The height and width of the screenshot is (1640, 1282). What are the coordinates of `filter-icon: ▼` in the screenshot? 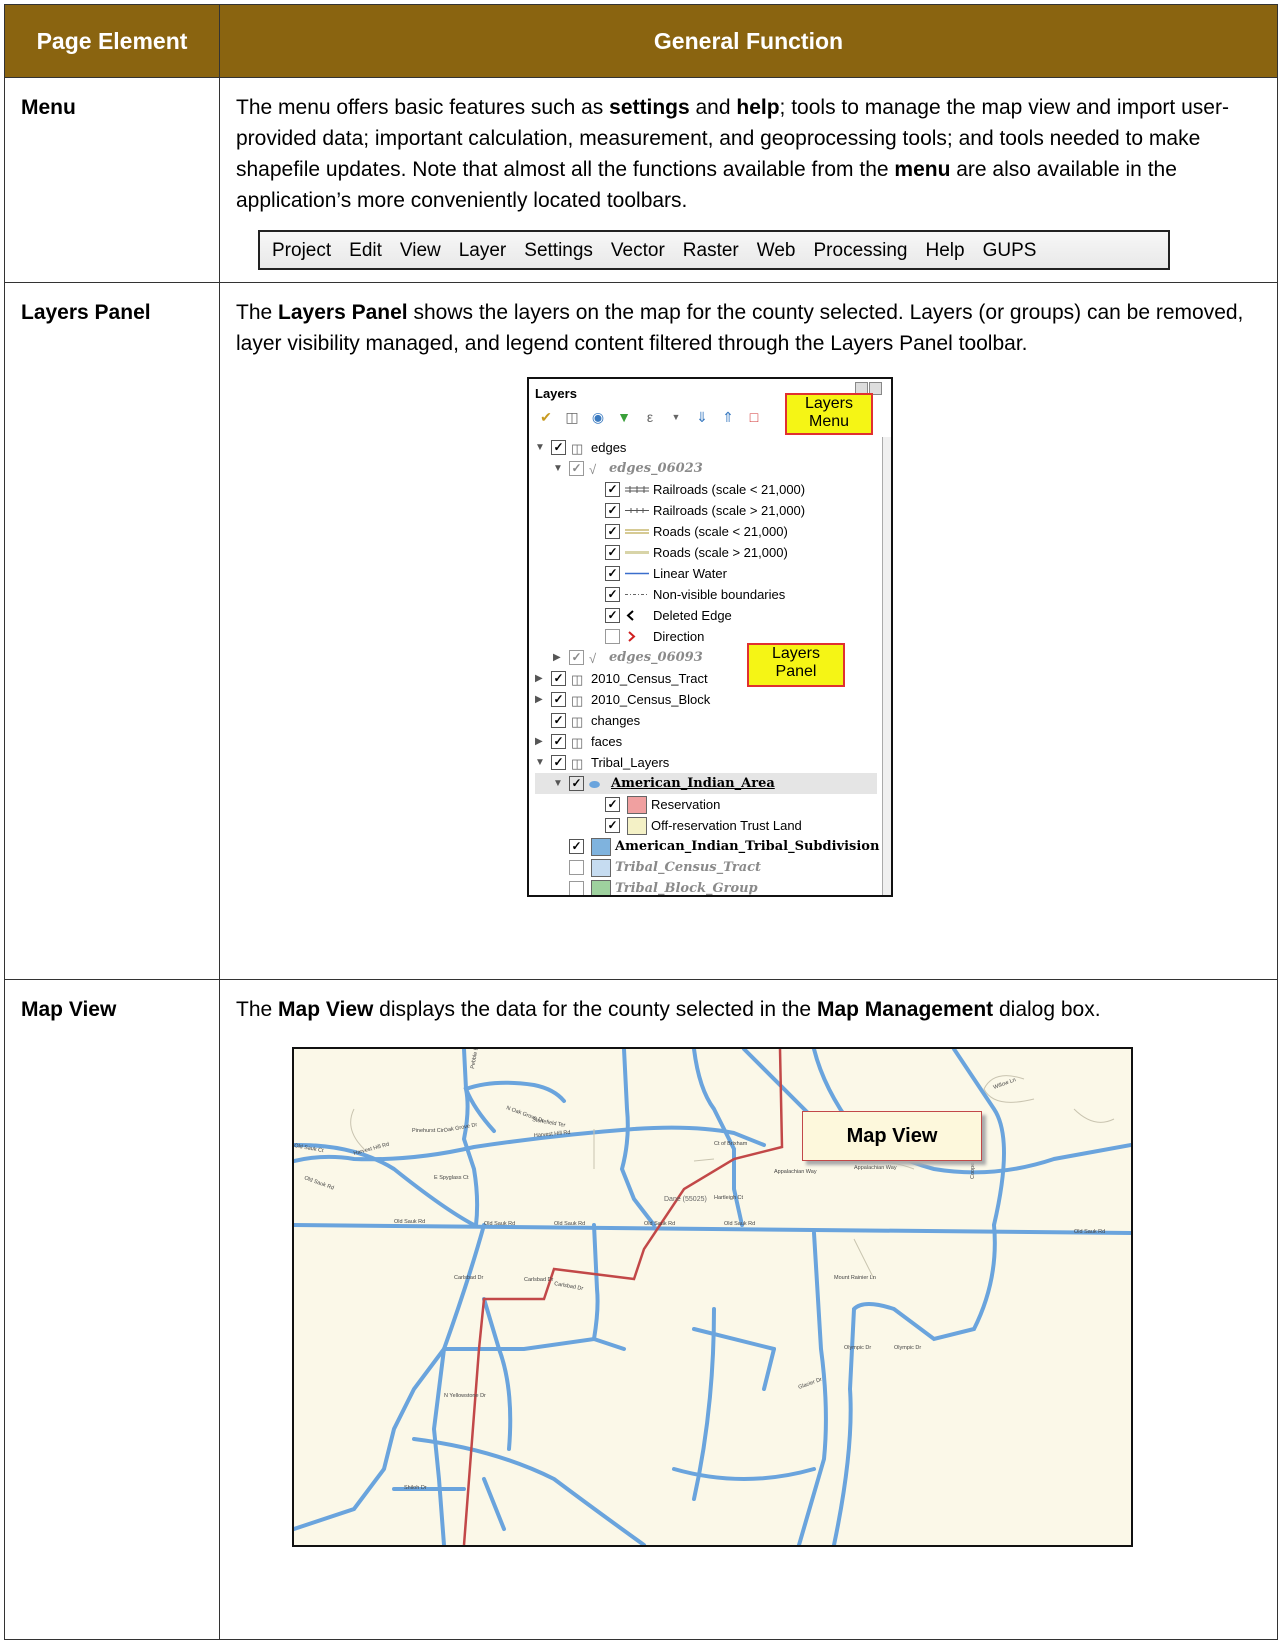 It's located at (624, 417).